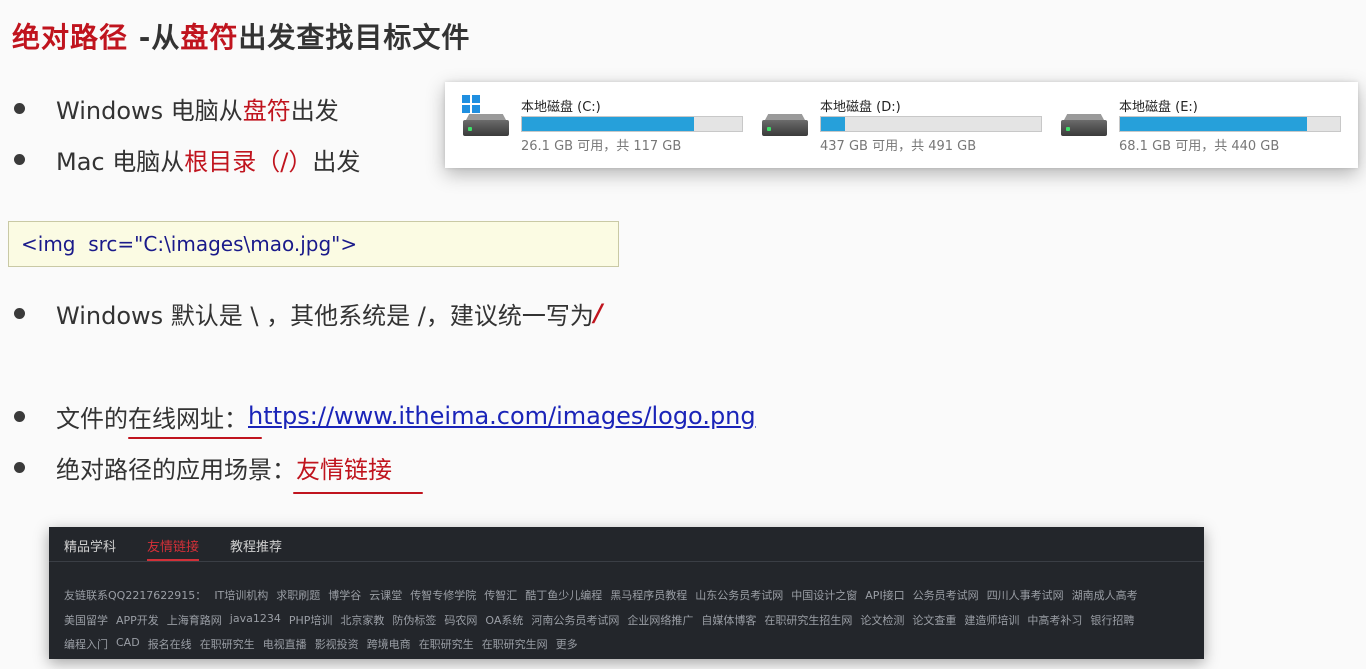 The height and width of the screenshot is (669, 1366). I want to click on footer-link: 传智汇, so click(500, 595).